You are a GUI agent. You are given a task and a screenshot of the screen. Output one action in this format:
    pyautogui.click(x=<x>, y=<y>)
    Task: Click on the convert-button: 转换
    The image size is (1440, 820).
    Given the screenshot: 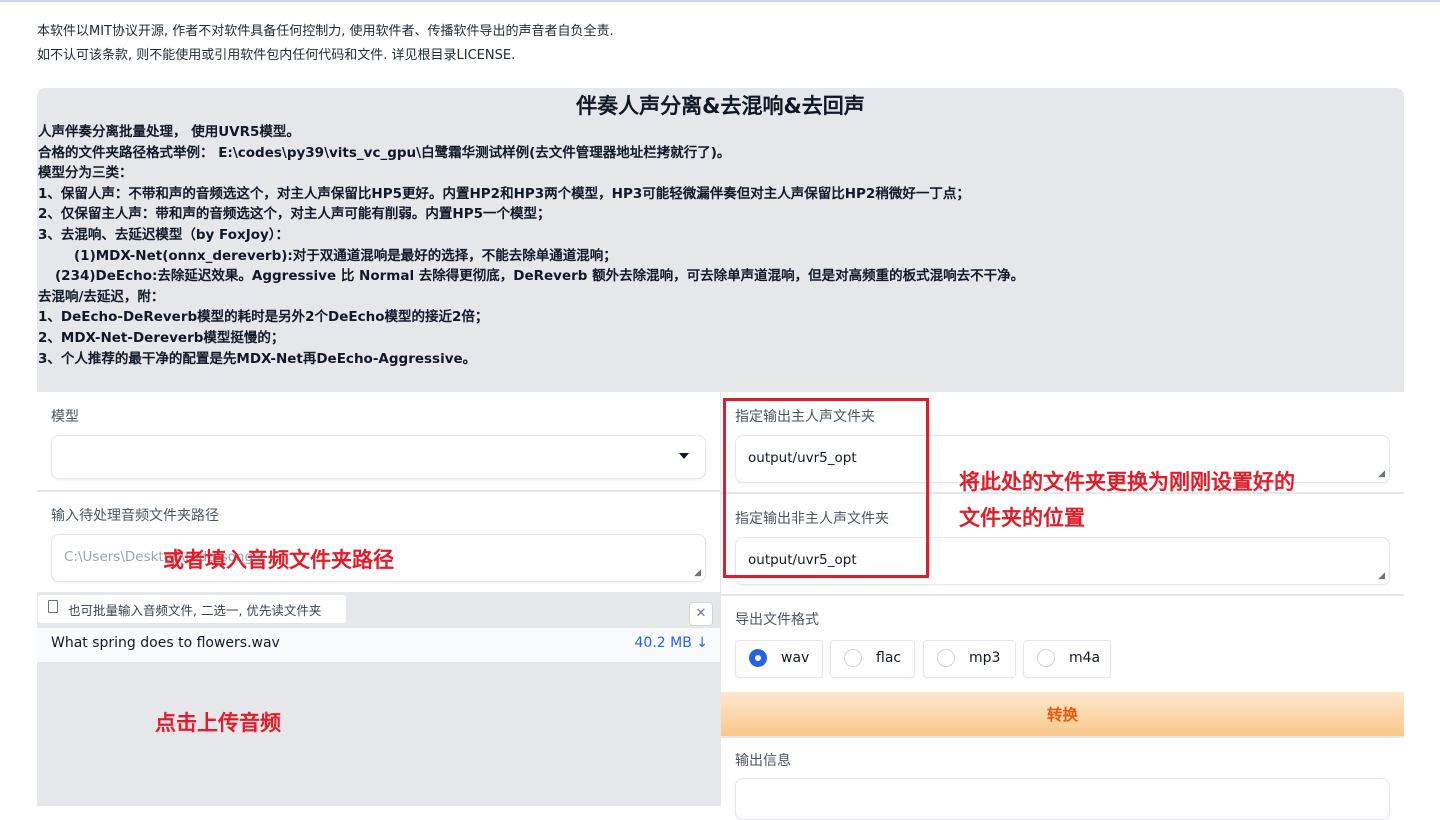 What is the action you would take?
    pyautogui.click(x=1062, y=714)
    